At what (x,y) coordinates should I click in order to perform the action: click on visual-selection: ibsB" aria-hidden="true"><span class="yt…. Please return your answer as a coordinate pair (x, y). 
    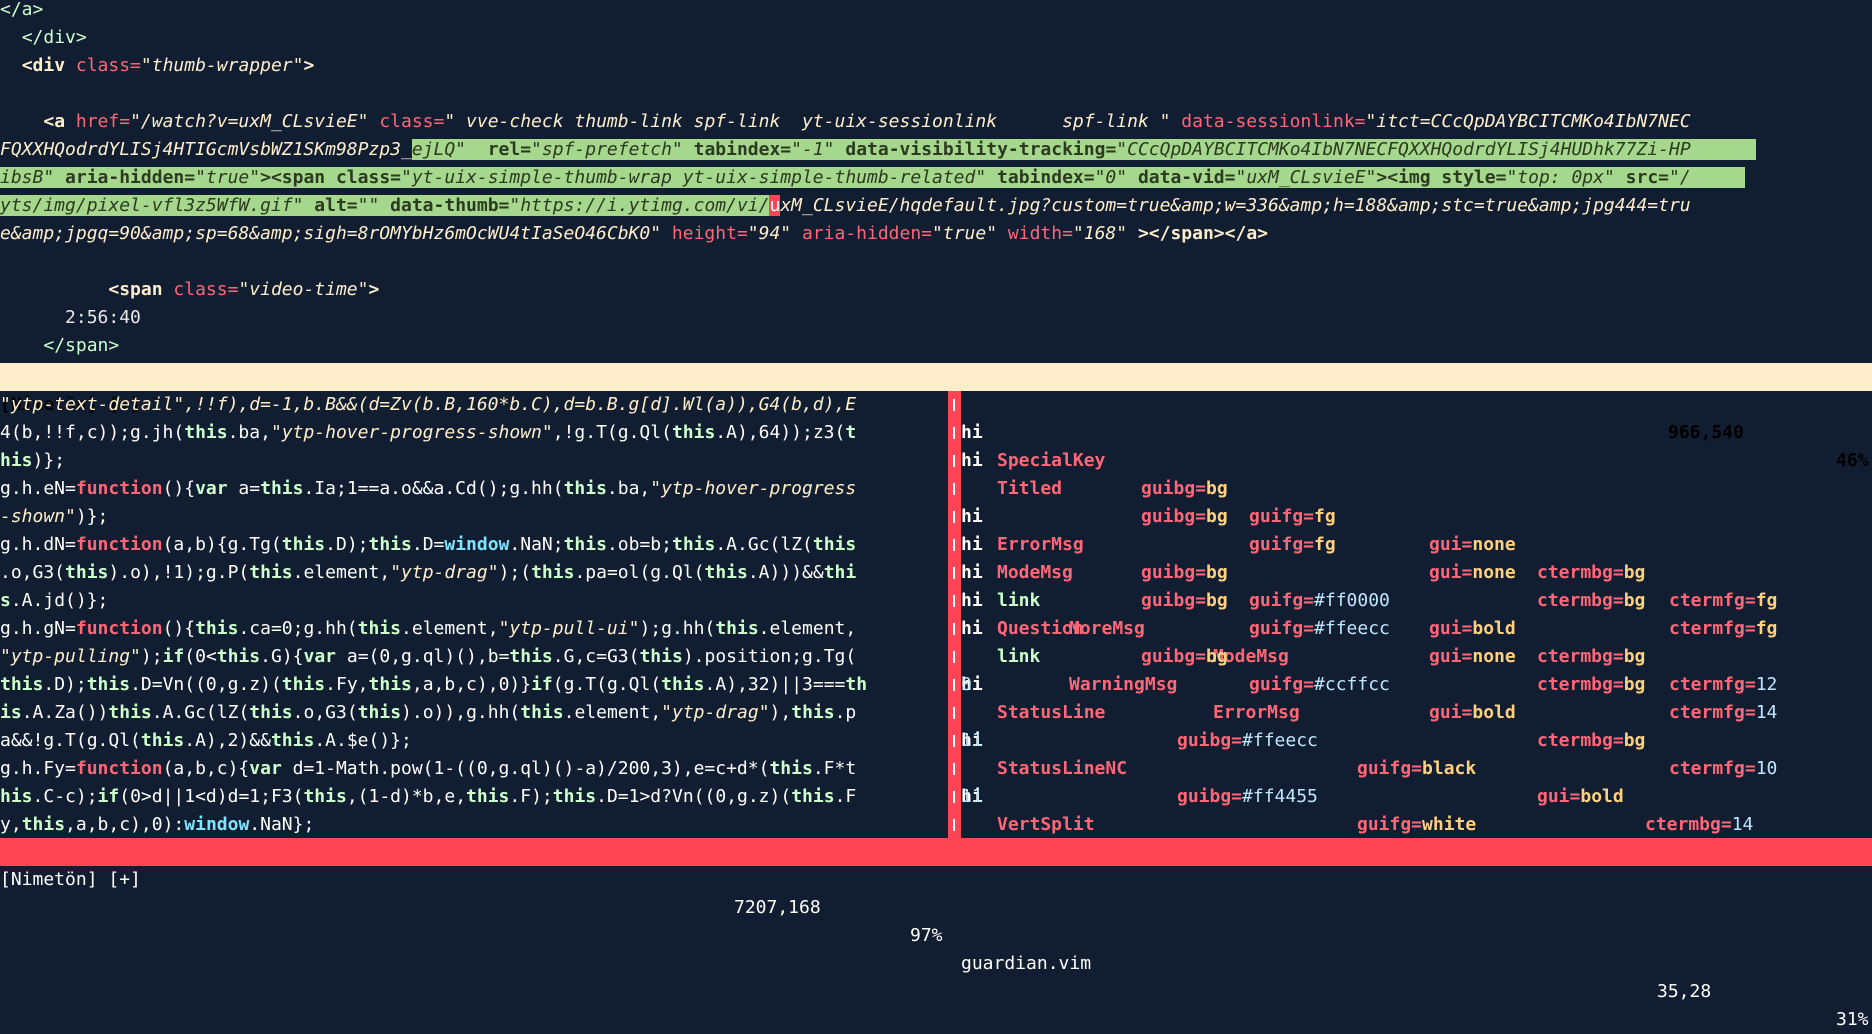
    Looking at the image, I should click on (872, 177).